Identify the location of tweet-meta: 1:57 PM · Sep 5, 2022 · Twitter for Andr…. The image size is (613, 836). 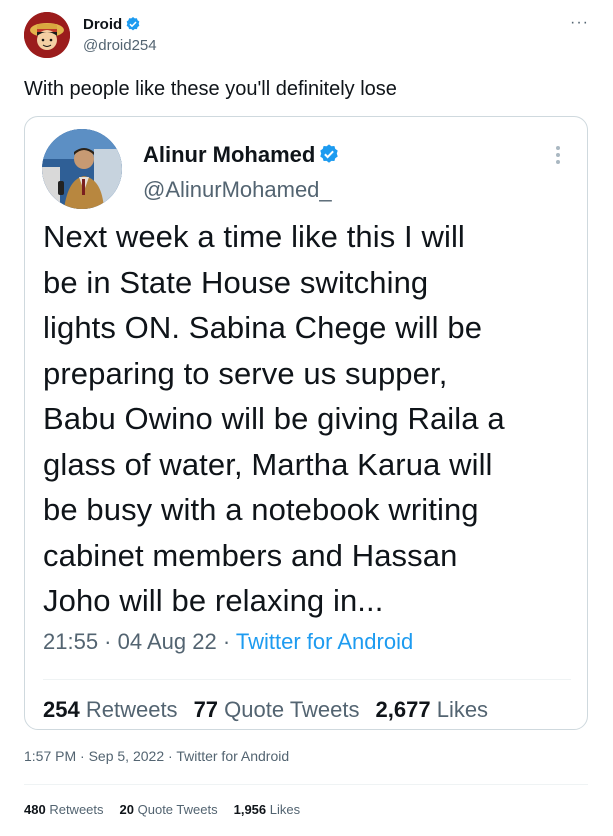
(157, 756).